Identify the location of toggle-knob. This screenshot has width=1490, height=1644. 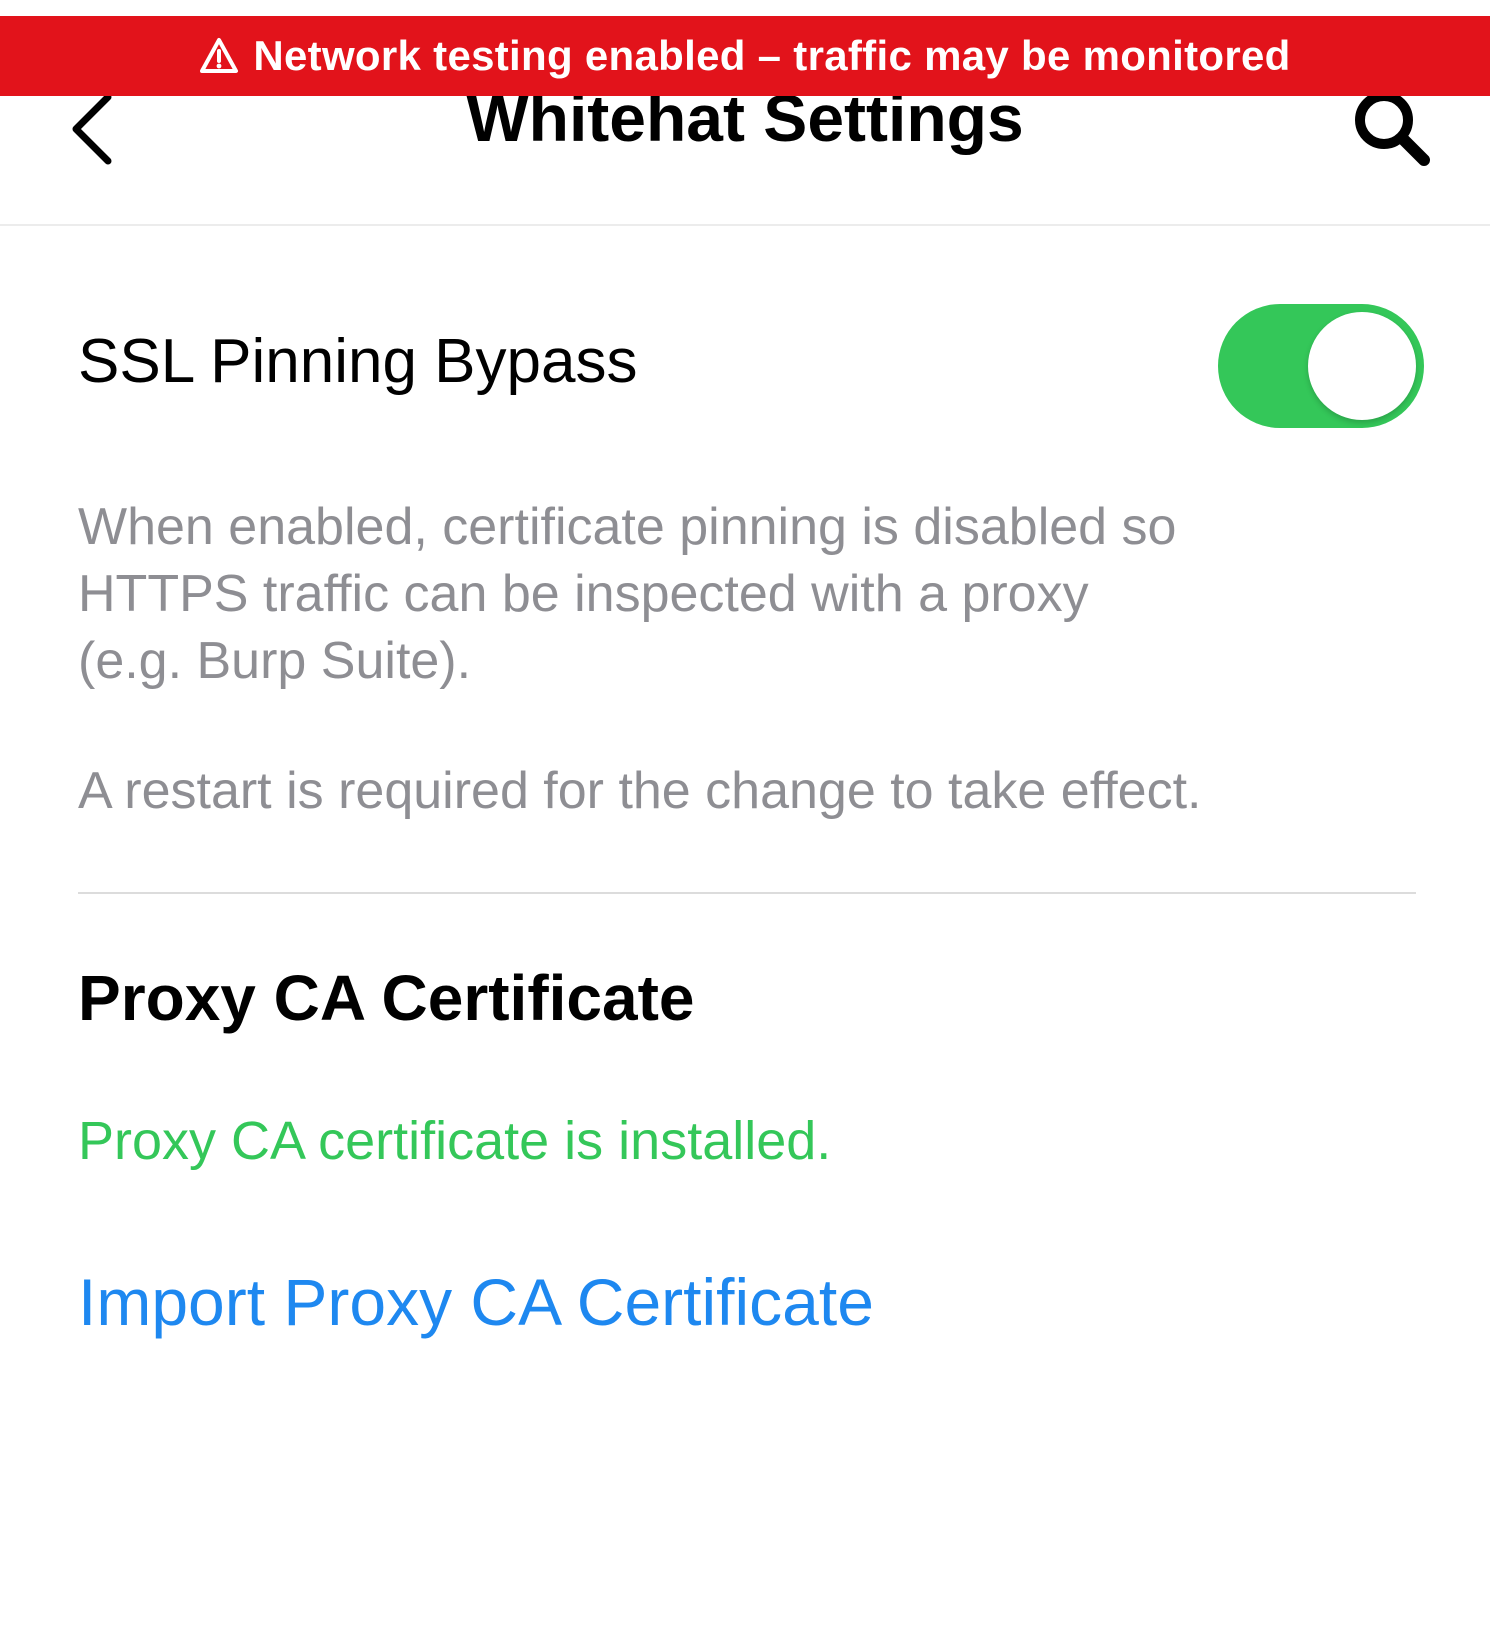
(1362, 366).